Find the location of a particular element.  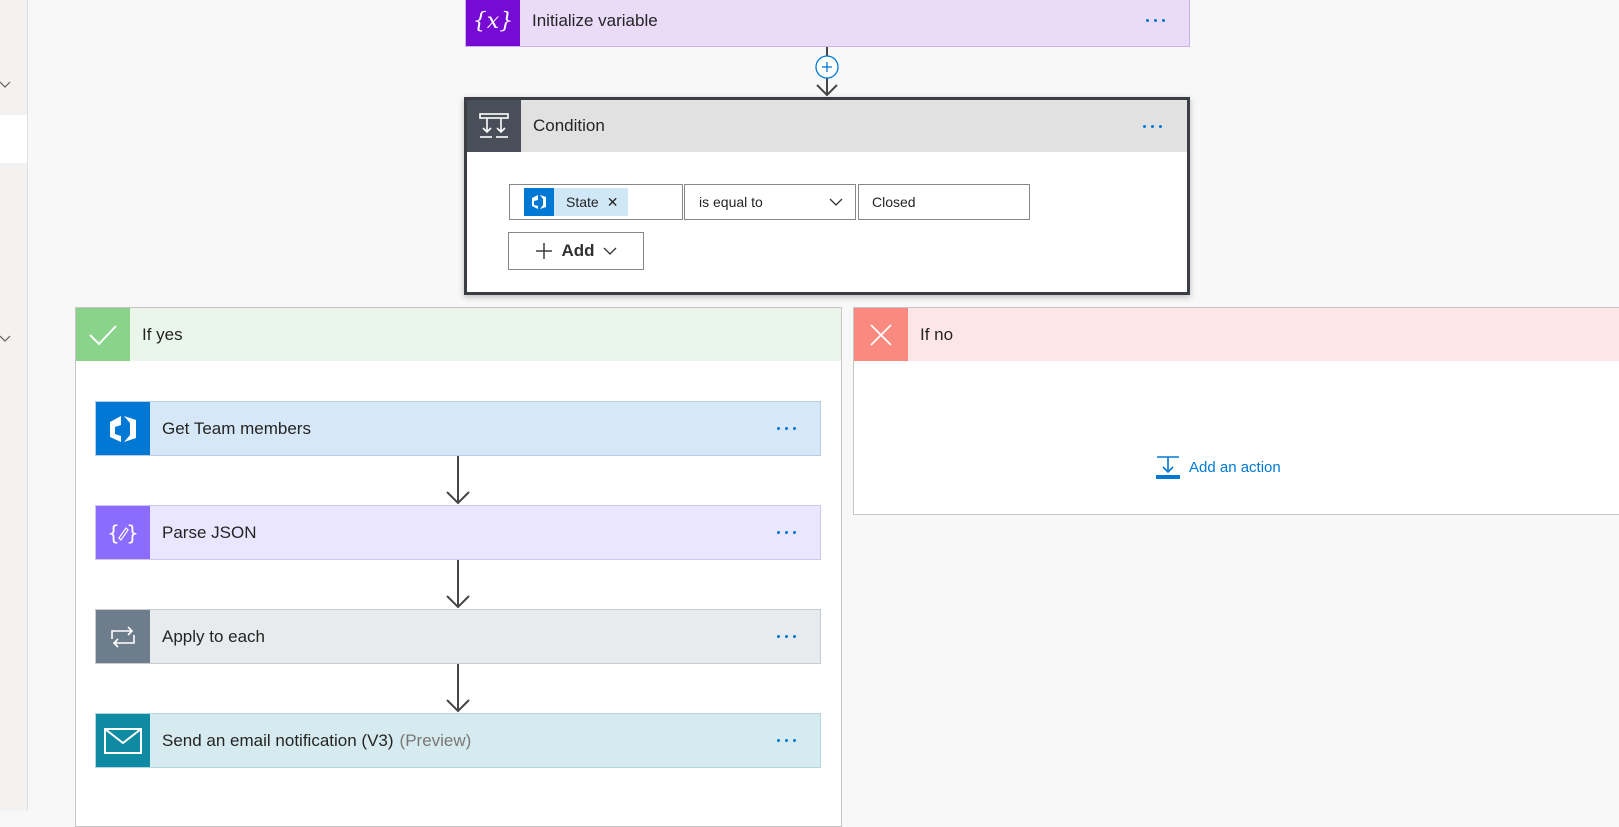

svg-text: {𝑥} is located at coordinates (493, 21).